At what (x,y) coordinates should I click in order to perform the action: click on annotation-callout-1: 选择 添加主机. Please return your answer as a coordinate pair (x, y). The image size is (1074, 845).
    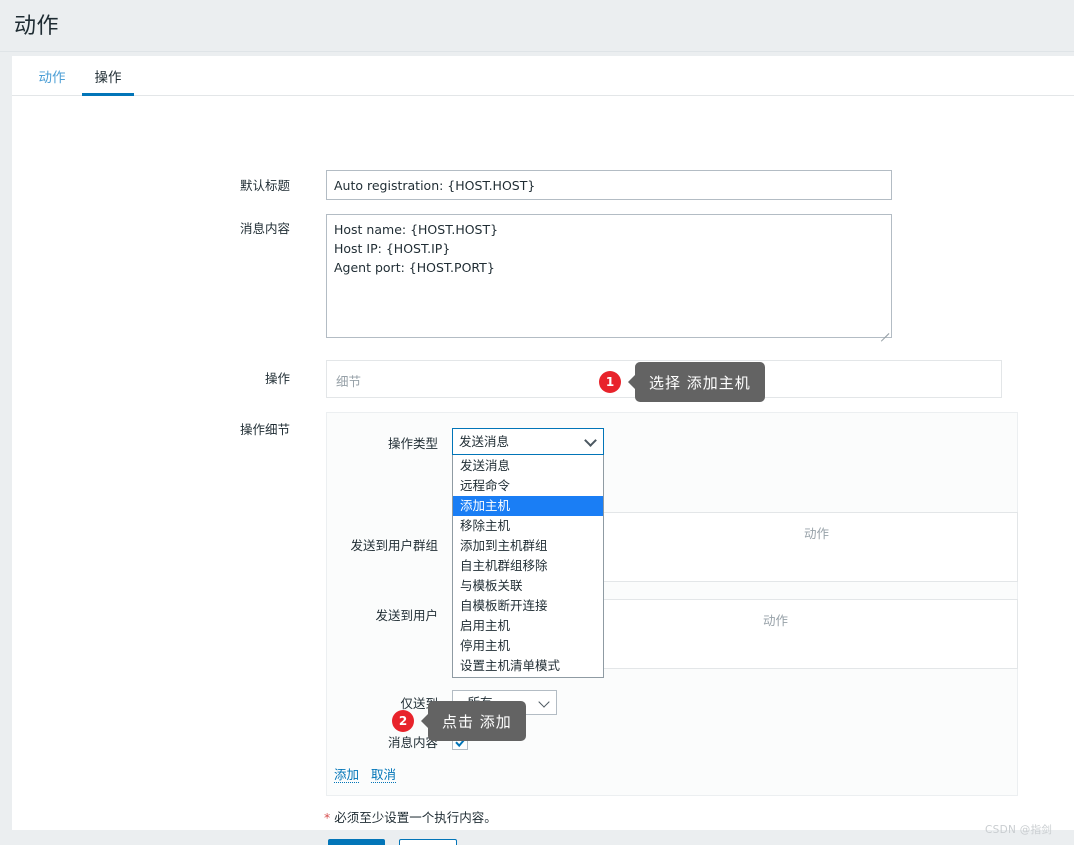
    Looking at the image, I should click on (696, 382).